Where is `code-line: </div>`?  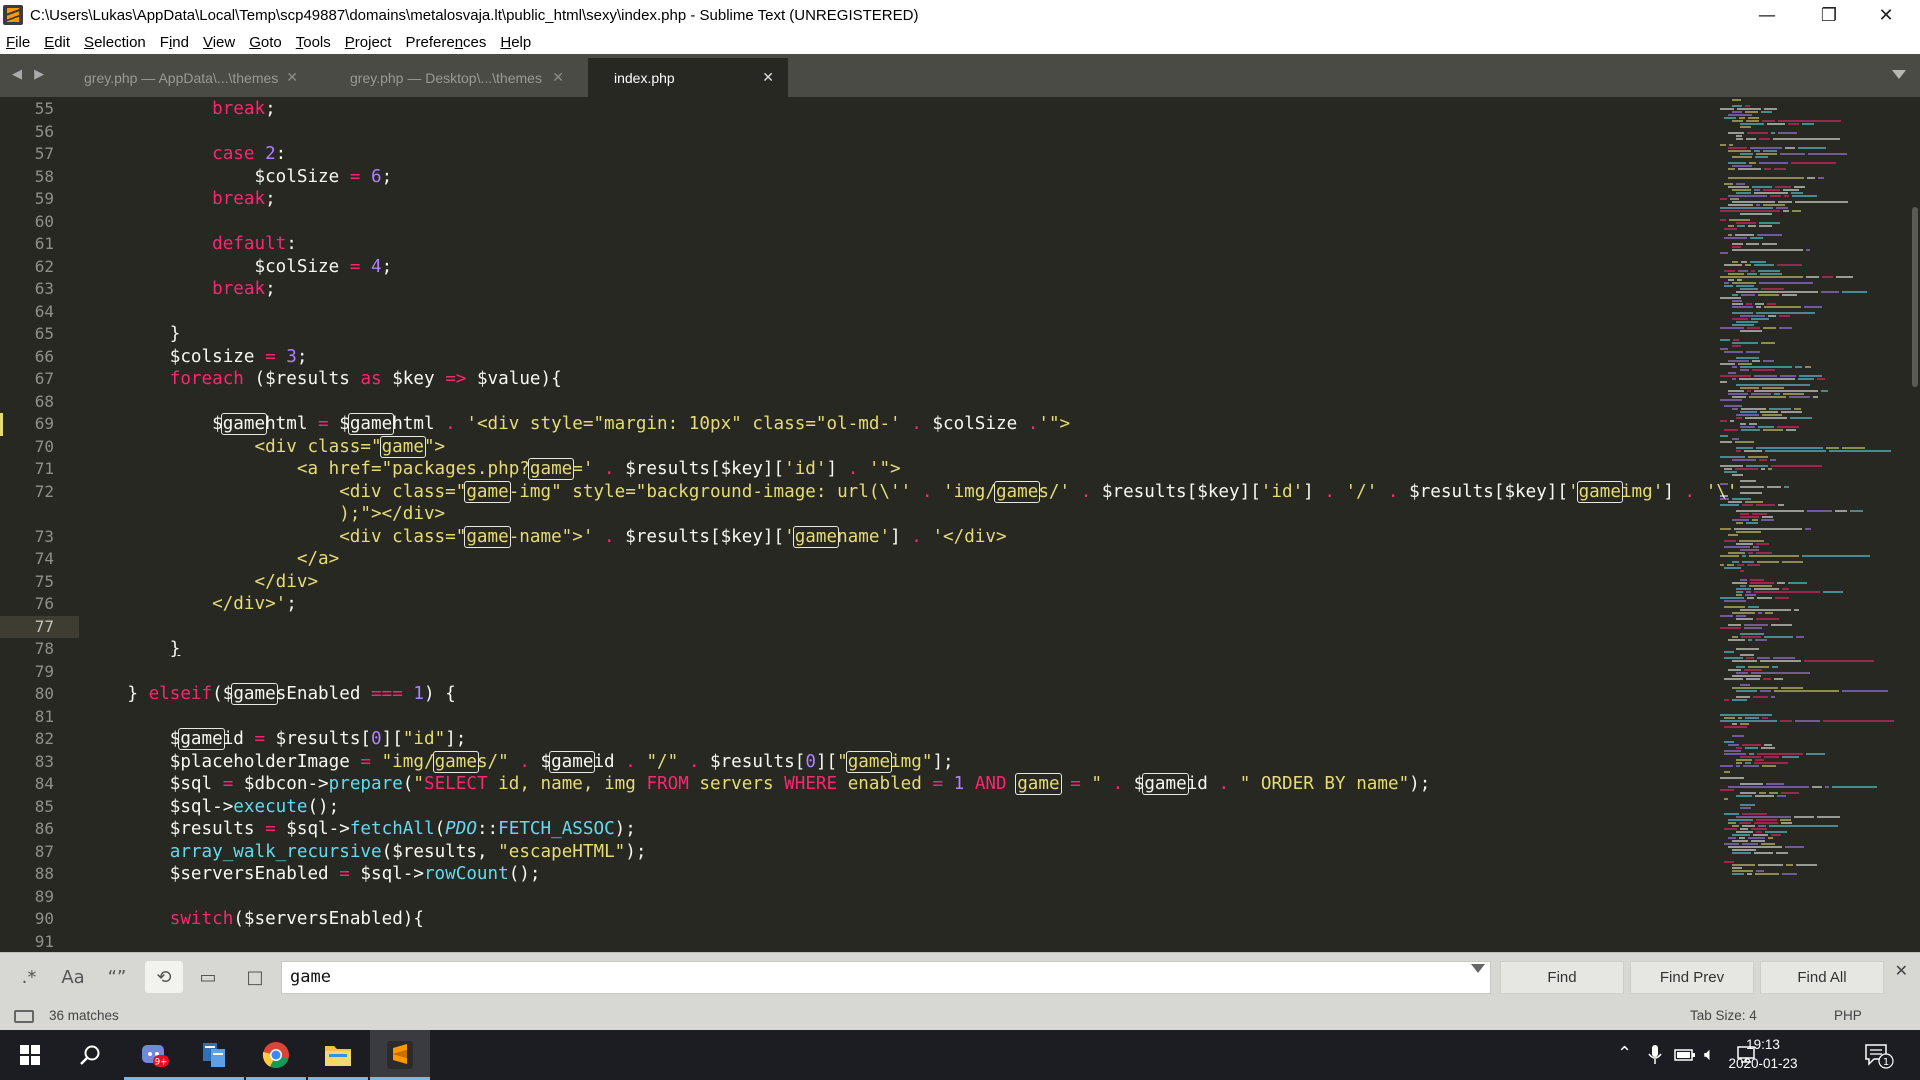
code-line: </div> is located at coordinates (201, 582).